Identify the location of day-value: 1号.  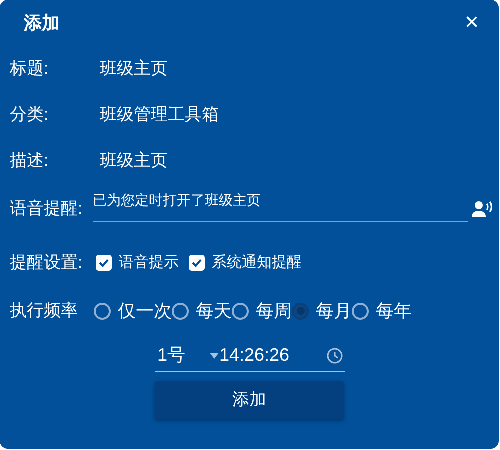
(172, 355).